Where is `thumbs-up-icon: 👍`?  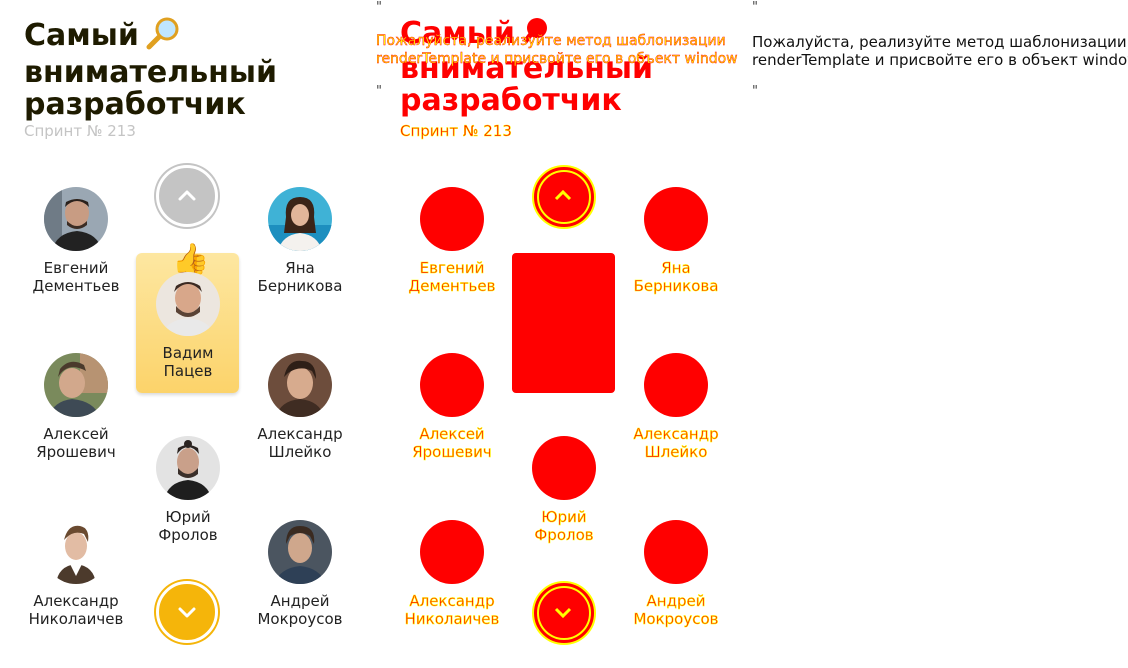
thumbs-up-icon: 👍 is located at coordinates (191, 259).